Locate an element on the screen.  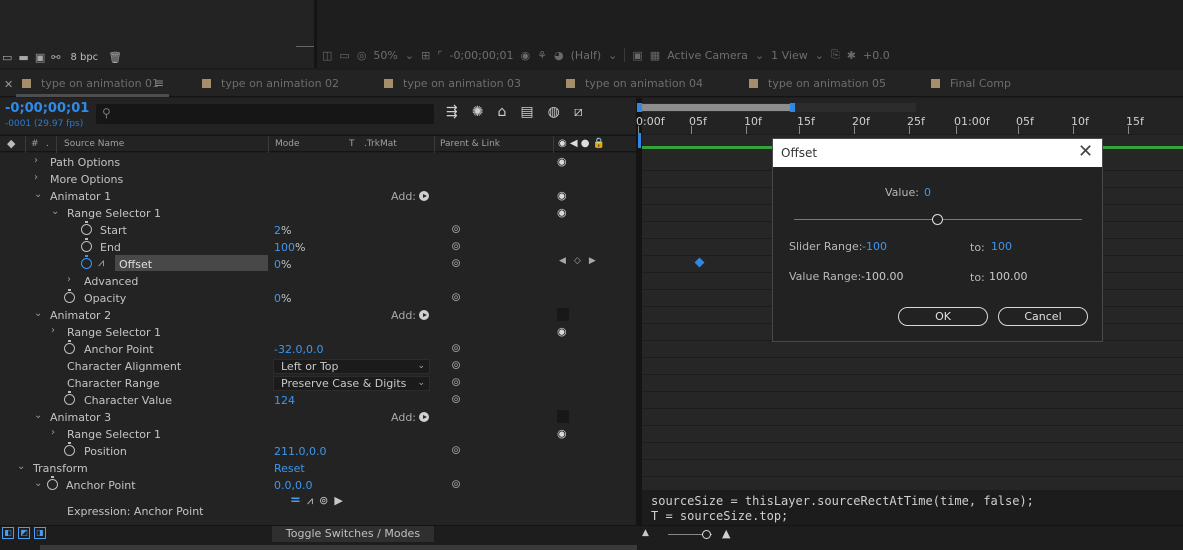
work-area-range is located at coordinates (716, 107).